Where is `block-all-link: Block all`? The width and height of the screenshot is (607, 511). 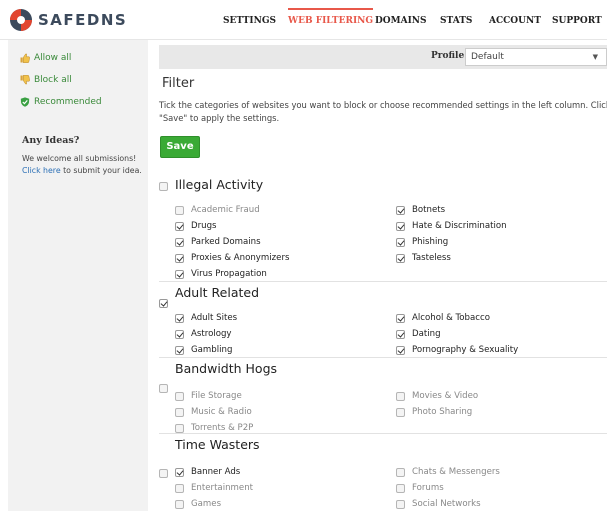
block-all-link: Block all is located at coordinates (46, 80).